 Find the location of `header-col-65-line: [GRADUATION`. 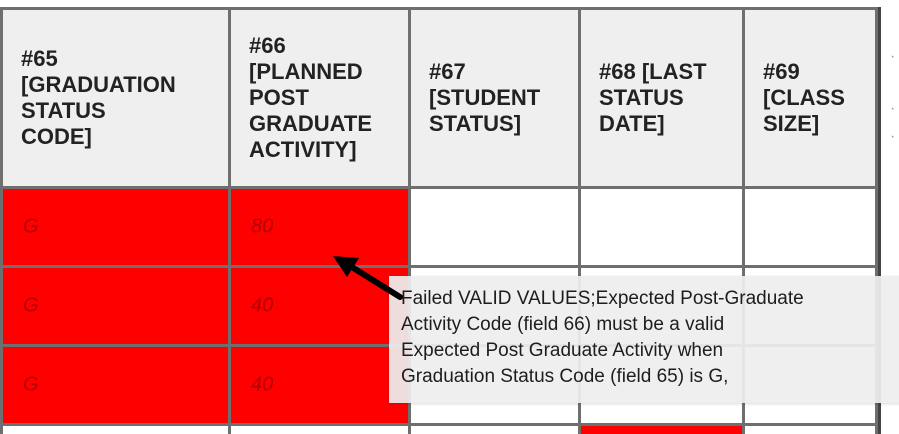

header-col-65-line: [GRADUATION is located at coordinates (98, 84).